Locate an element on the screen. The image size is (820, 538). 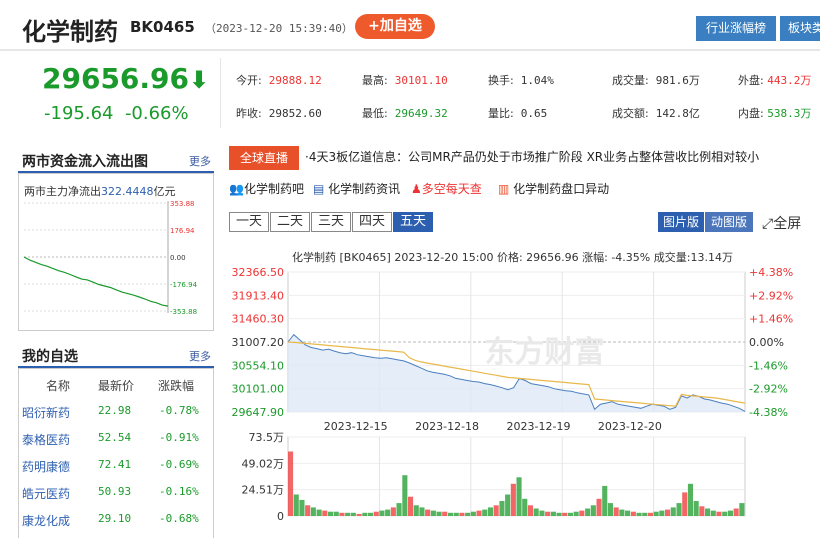
watchlist-row: 皓元医药 50.93 -0.16% is located at coordinates (116, 495).